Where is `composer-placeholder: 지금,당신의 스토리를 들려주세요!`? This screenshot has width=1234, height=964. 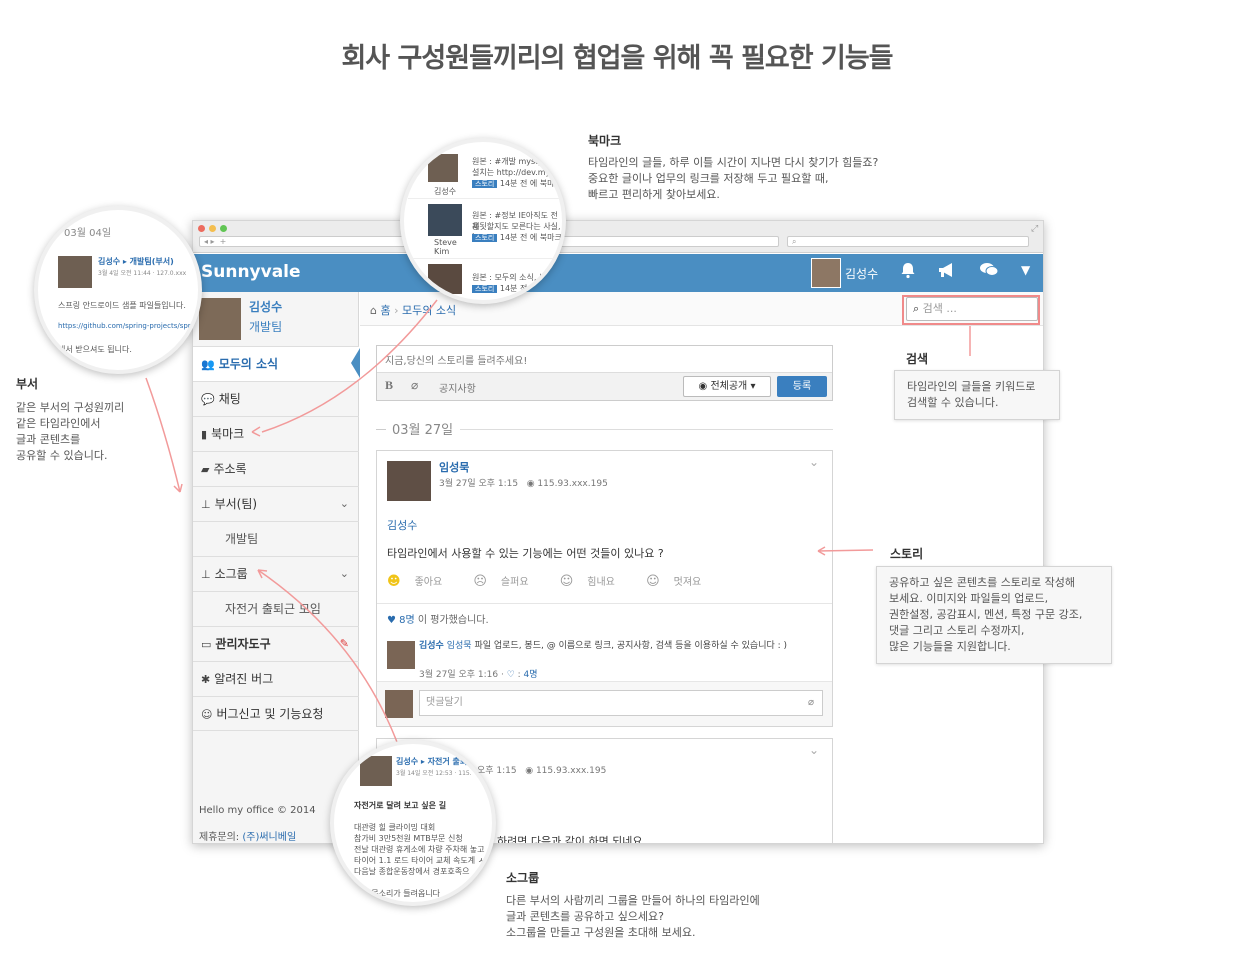 composer-placeholder: 지금,당신의 스토리를 들려주세요! is located at coordinates (456, 359).